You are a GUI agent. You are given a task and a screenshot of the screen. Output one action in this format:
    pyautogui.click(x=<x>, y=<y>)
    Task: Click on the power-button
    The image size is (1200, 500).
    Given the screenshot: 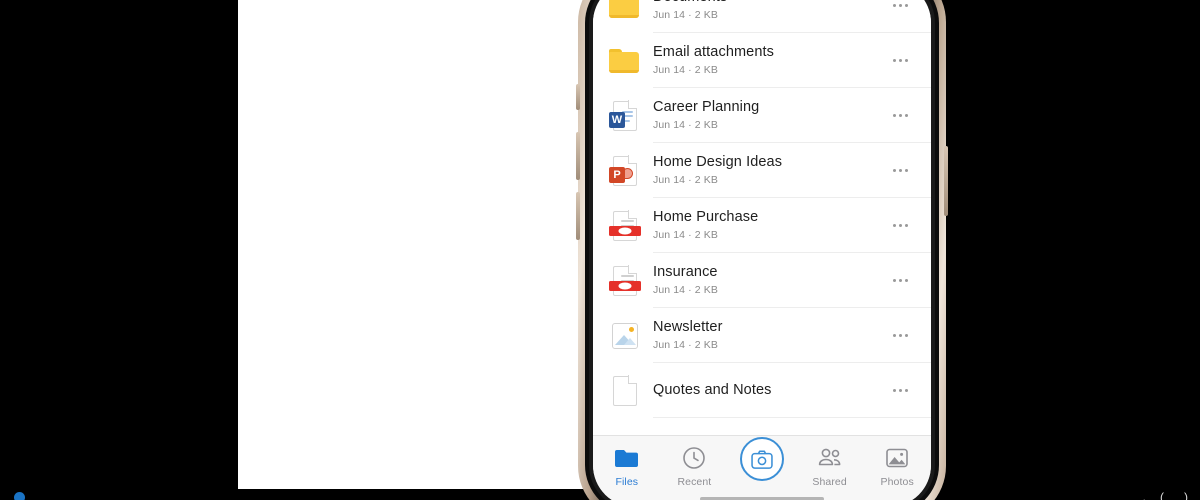 What is the action you would take?
    pyautogui.click(x=946, y=181)
    